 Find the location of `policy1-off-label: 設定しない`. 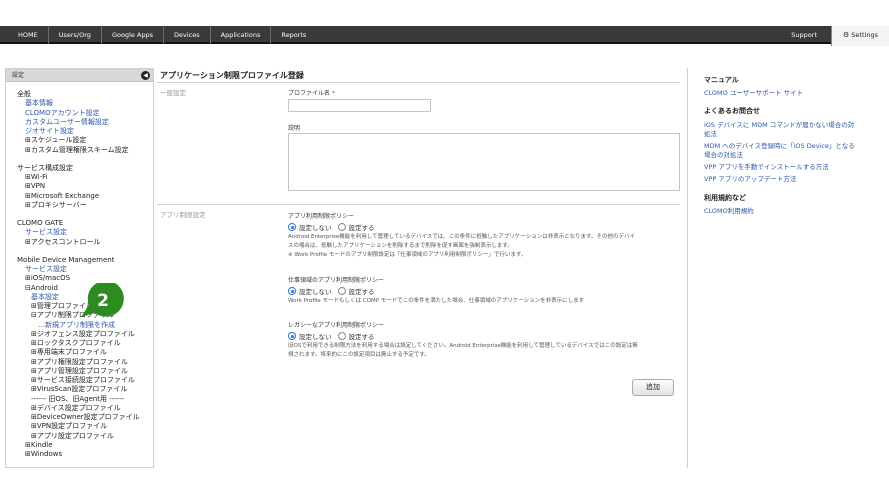

policy1-off-label: 設定しない is located at coordinates (315, 228).